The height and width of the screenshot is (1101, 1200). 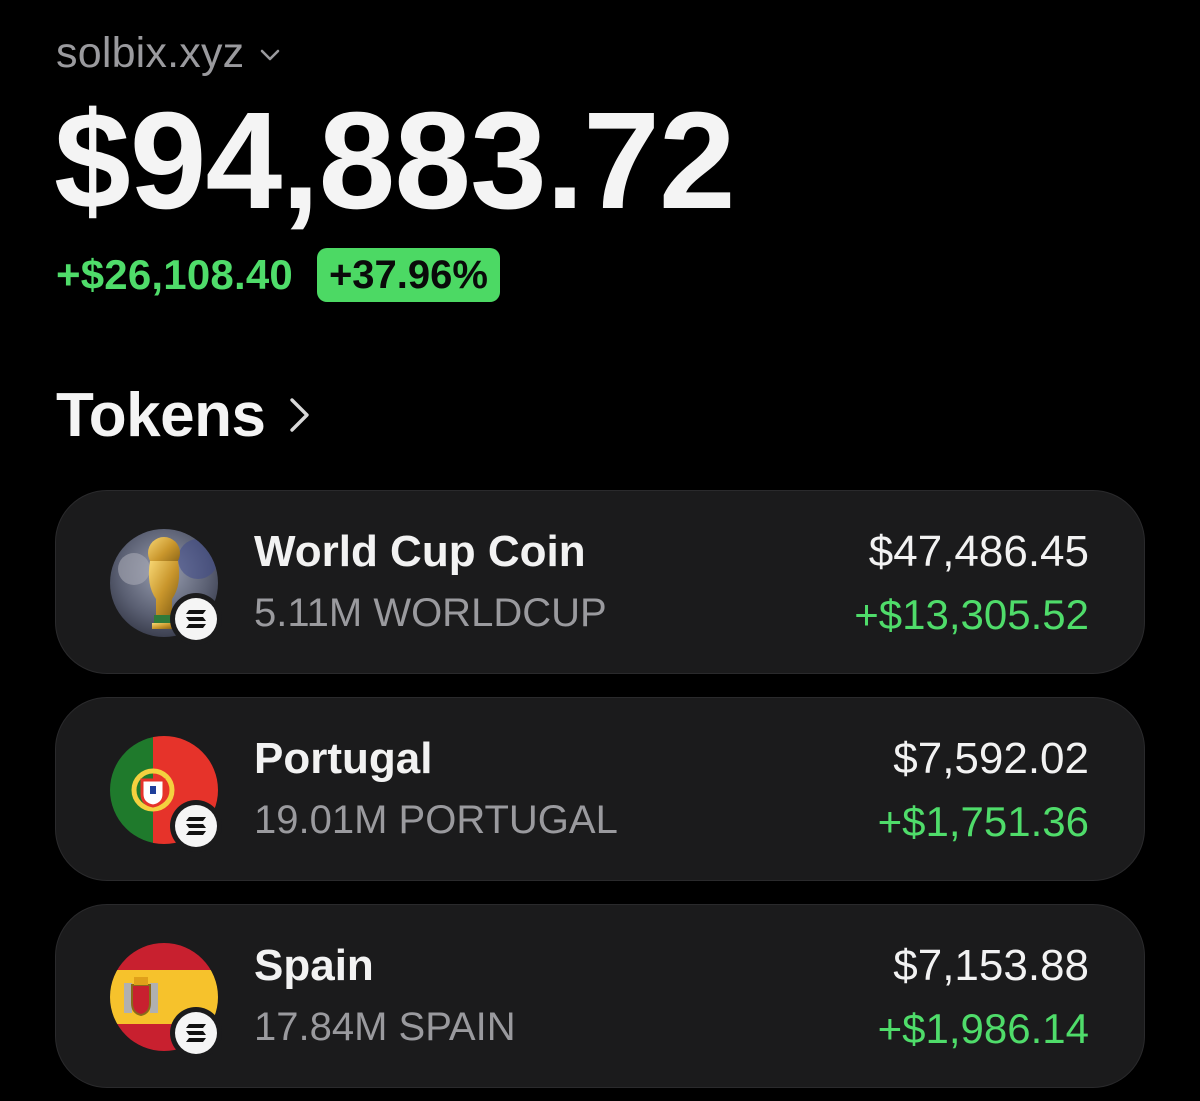 I want to click on account-selector: solbix.xyz, so click(x=169, y=53).